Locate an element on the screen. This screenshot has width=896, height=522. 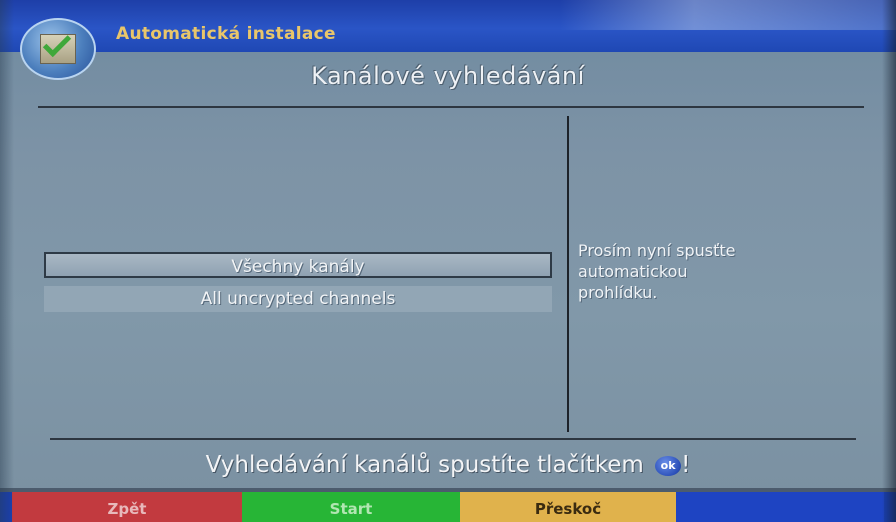
screen-edge-left is located at coordinates (7, 261).